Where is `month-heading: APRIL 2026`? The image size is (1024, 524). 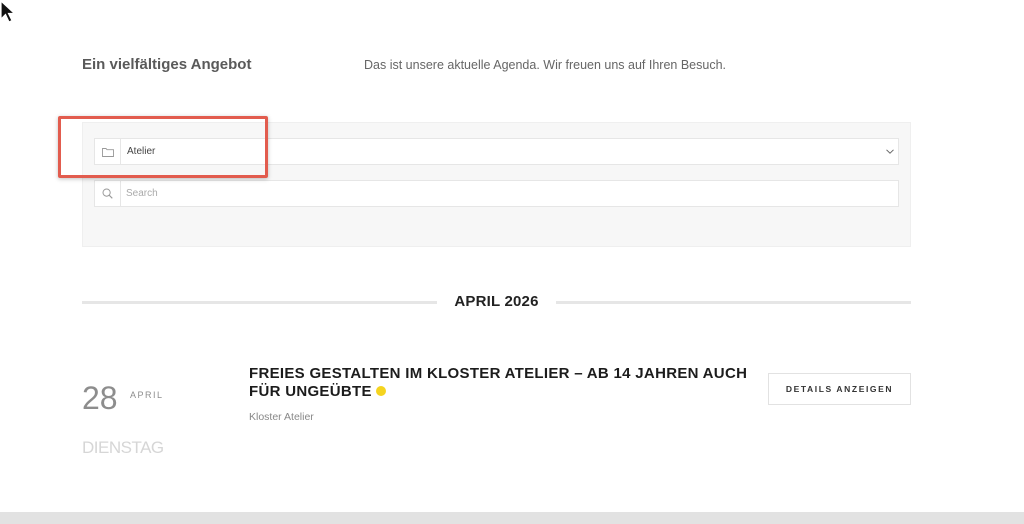
month-heading: APRIL 2026 is located at coordinates (496, 301).